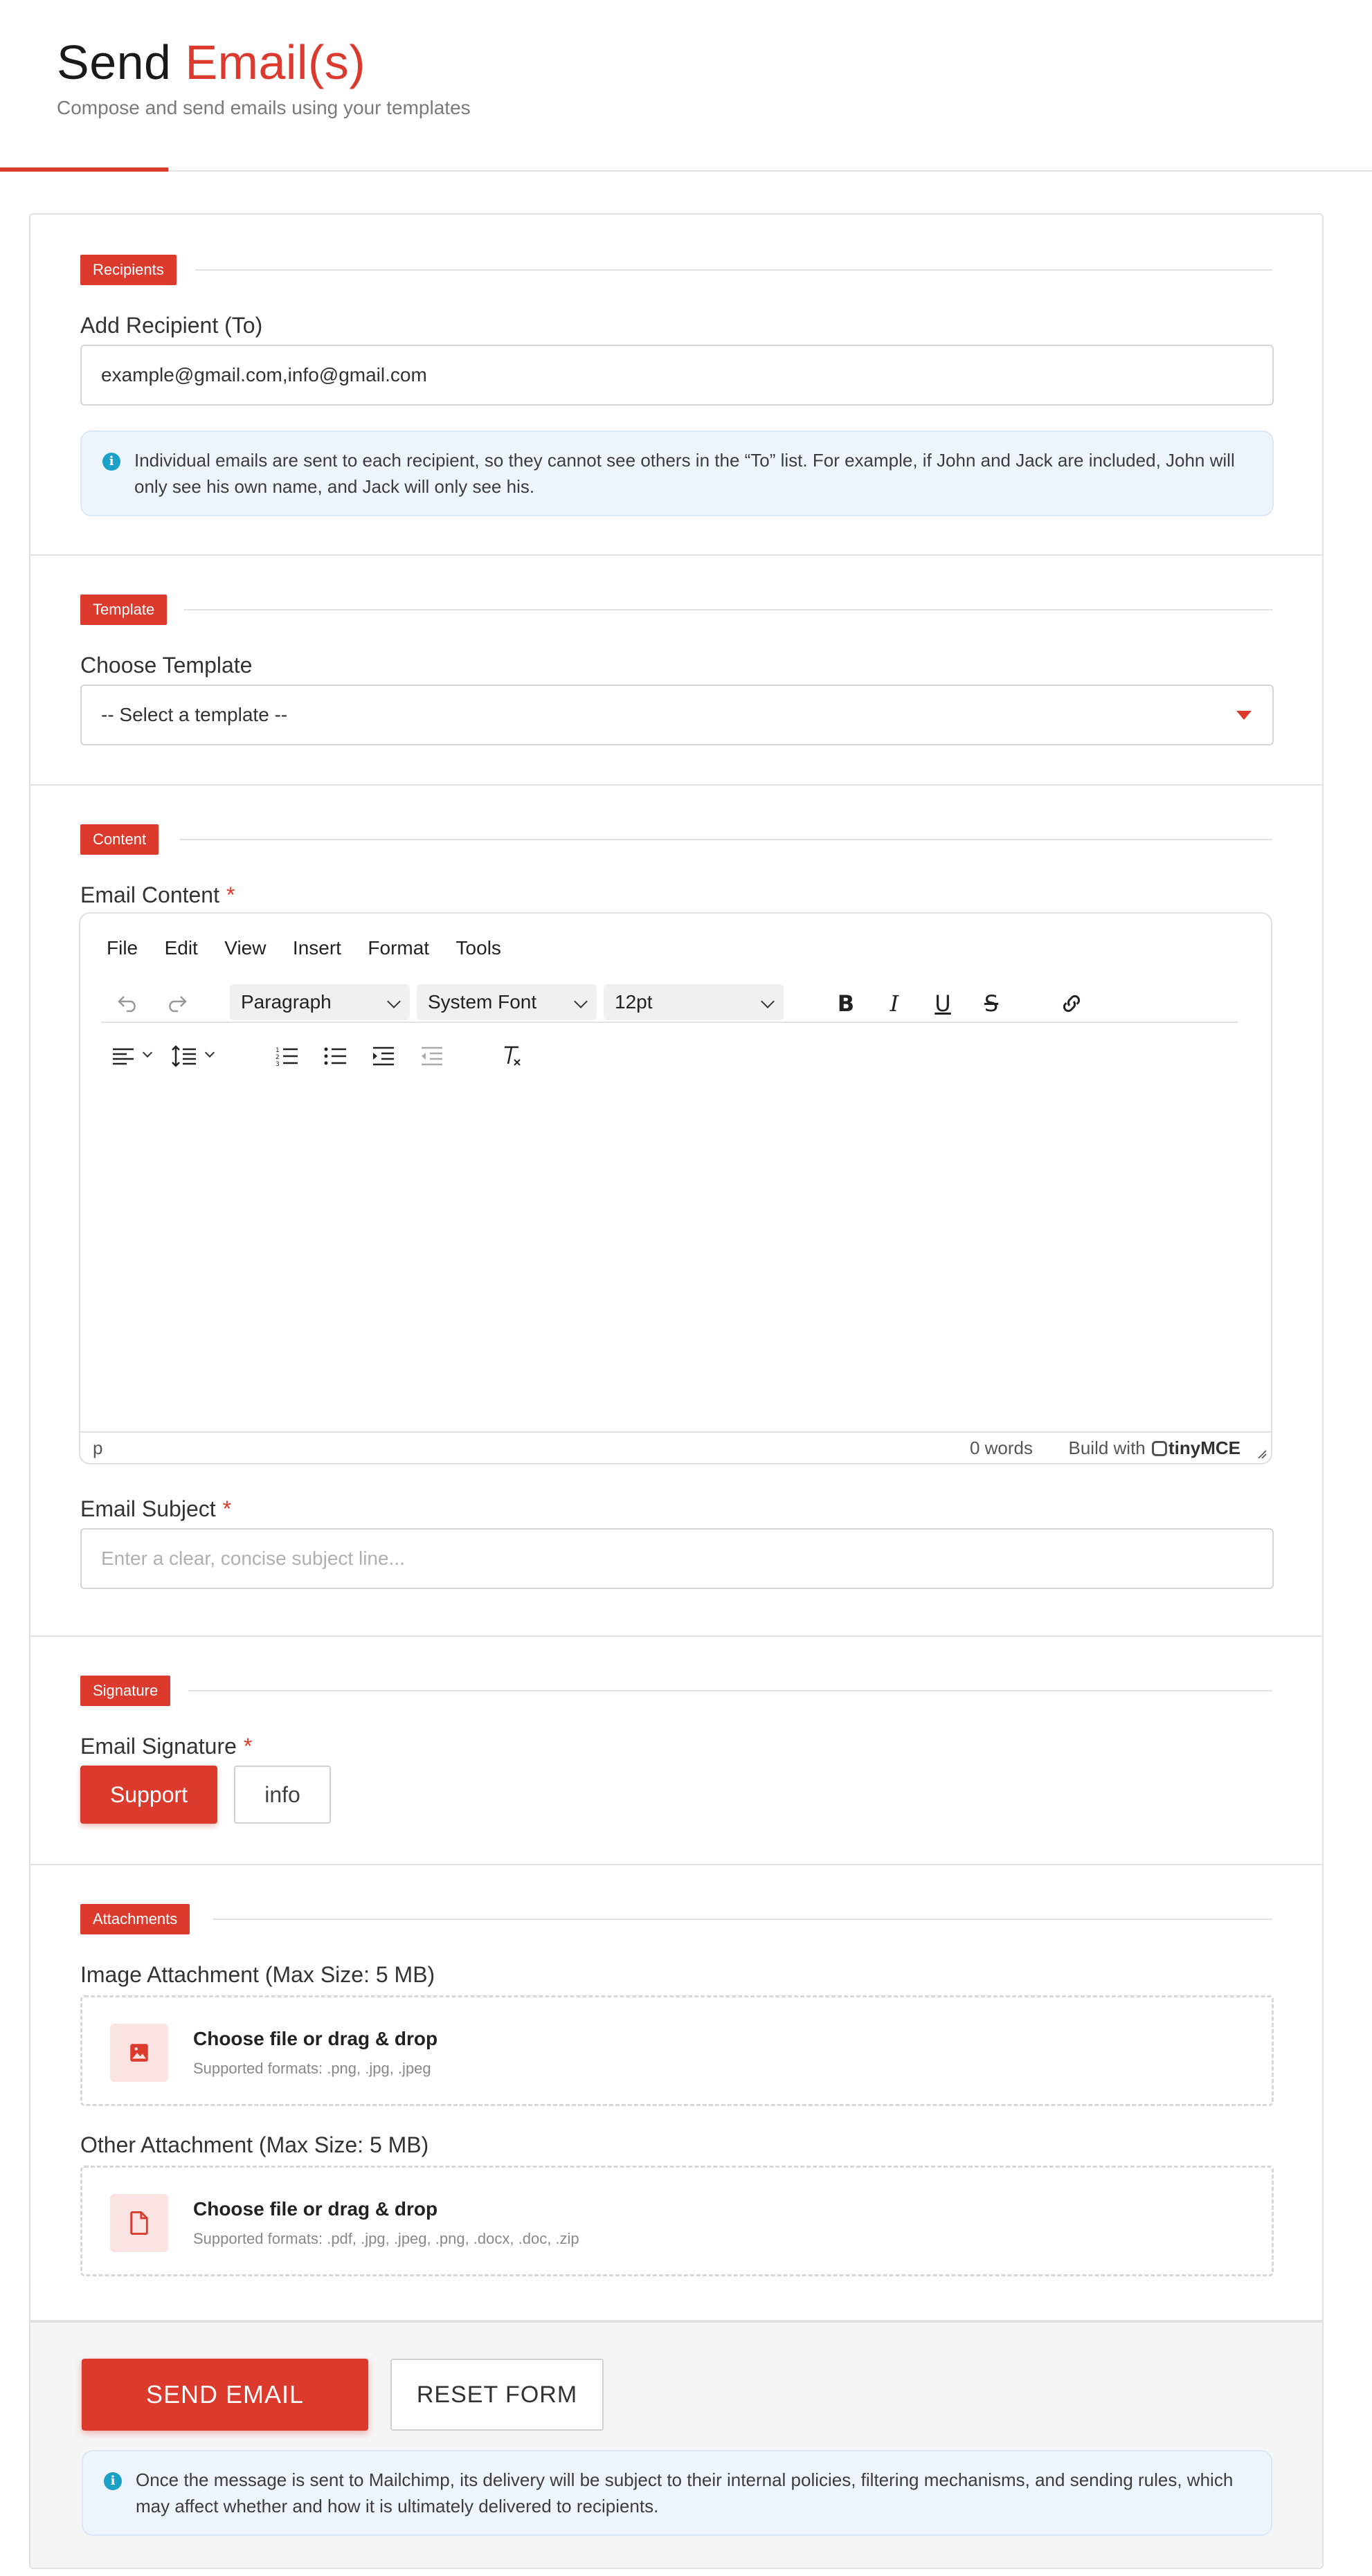 The height and width of the screenshot is (2576, 1372). What do you see at coordinates (335, 1056) in the screenshot?
I see `bullet-list-icon` at bounding box center [335, 1056].